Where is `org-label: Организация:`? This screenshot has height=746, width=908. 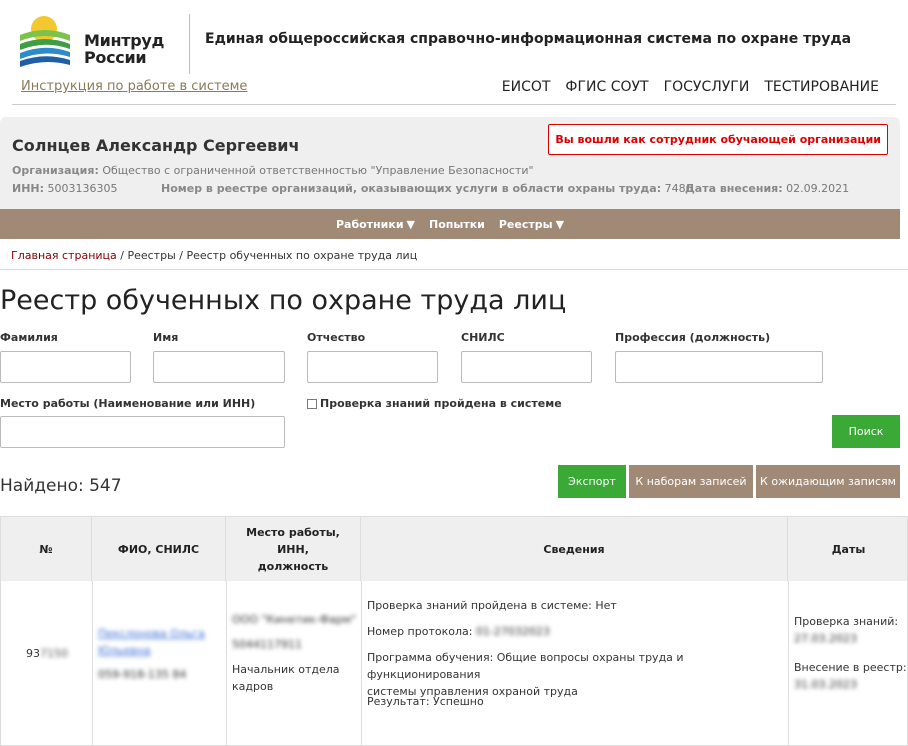 org-label: Организация: is located at coordinates (55, 170).